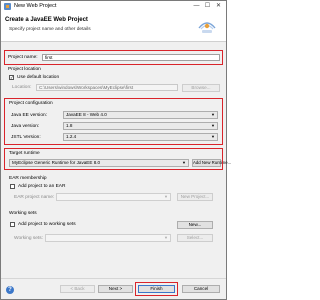  Describe the element at coordinates (28, 178) in the screenshot. I see `ear-membership-title: EAR membership` at that location.